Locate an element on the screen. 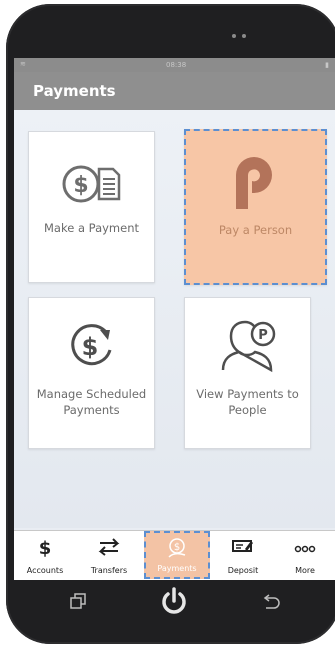 Image resolution: width=335 pixels, height=648 pixels. recent-apps-icon is located at coordinates (78, 602).